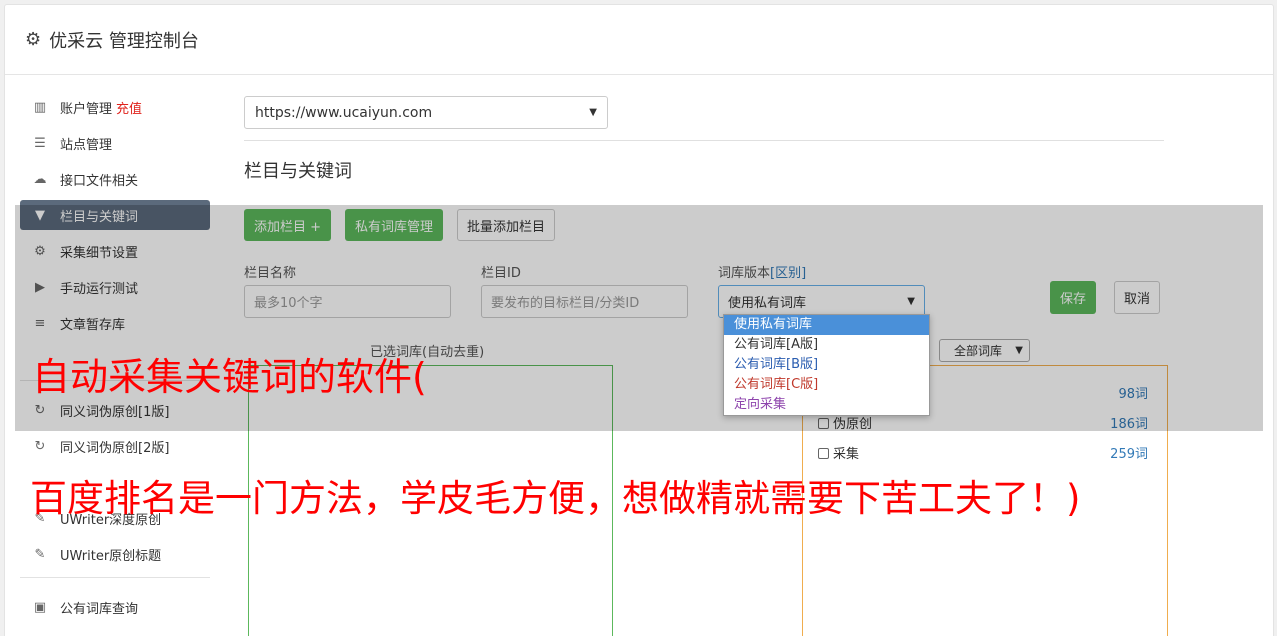 This screenshot has width=1277, height=636. What do you see at coordinates (33, 39) in the screenshot?
I see `gear-icon: ⚙` at bounding box center [33, 39].